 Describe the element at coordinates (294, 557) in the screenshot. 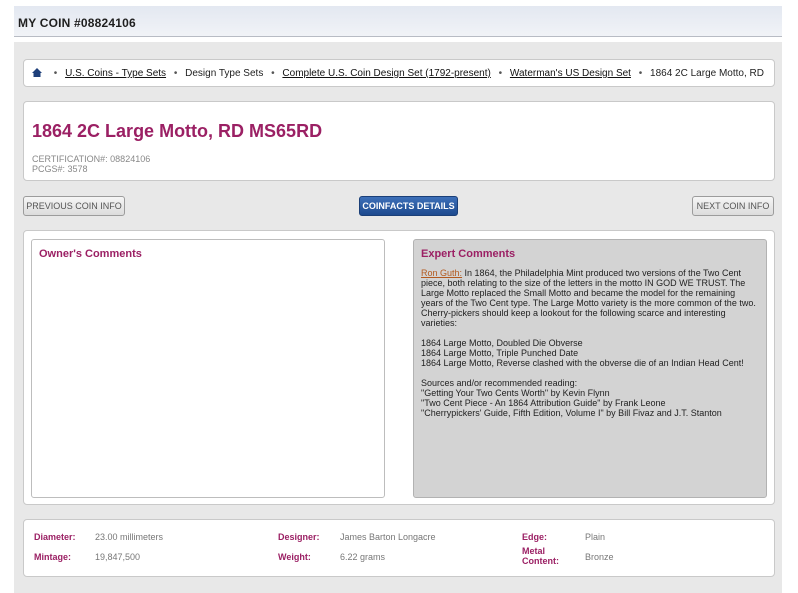

I see `weight-label: Weight:` at that location.